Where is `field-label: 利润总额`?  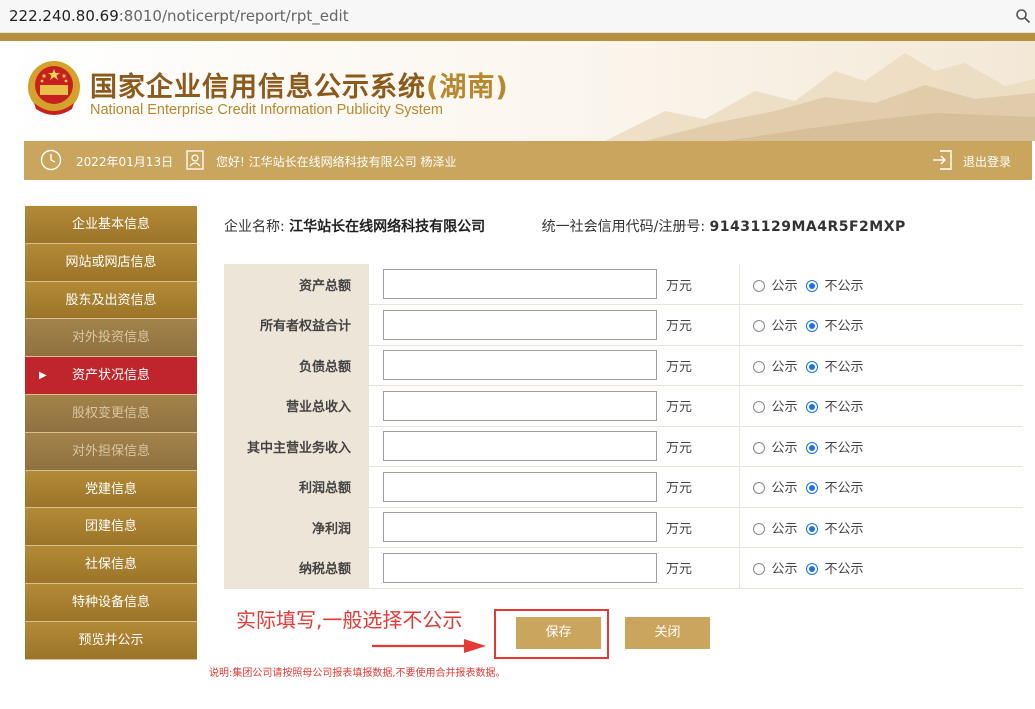
field-label: 利润总额 is located at coordinates (296, 487).